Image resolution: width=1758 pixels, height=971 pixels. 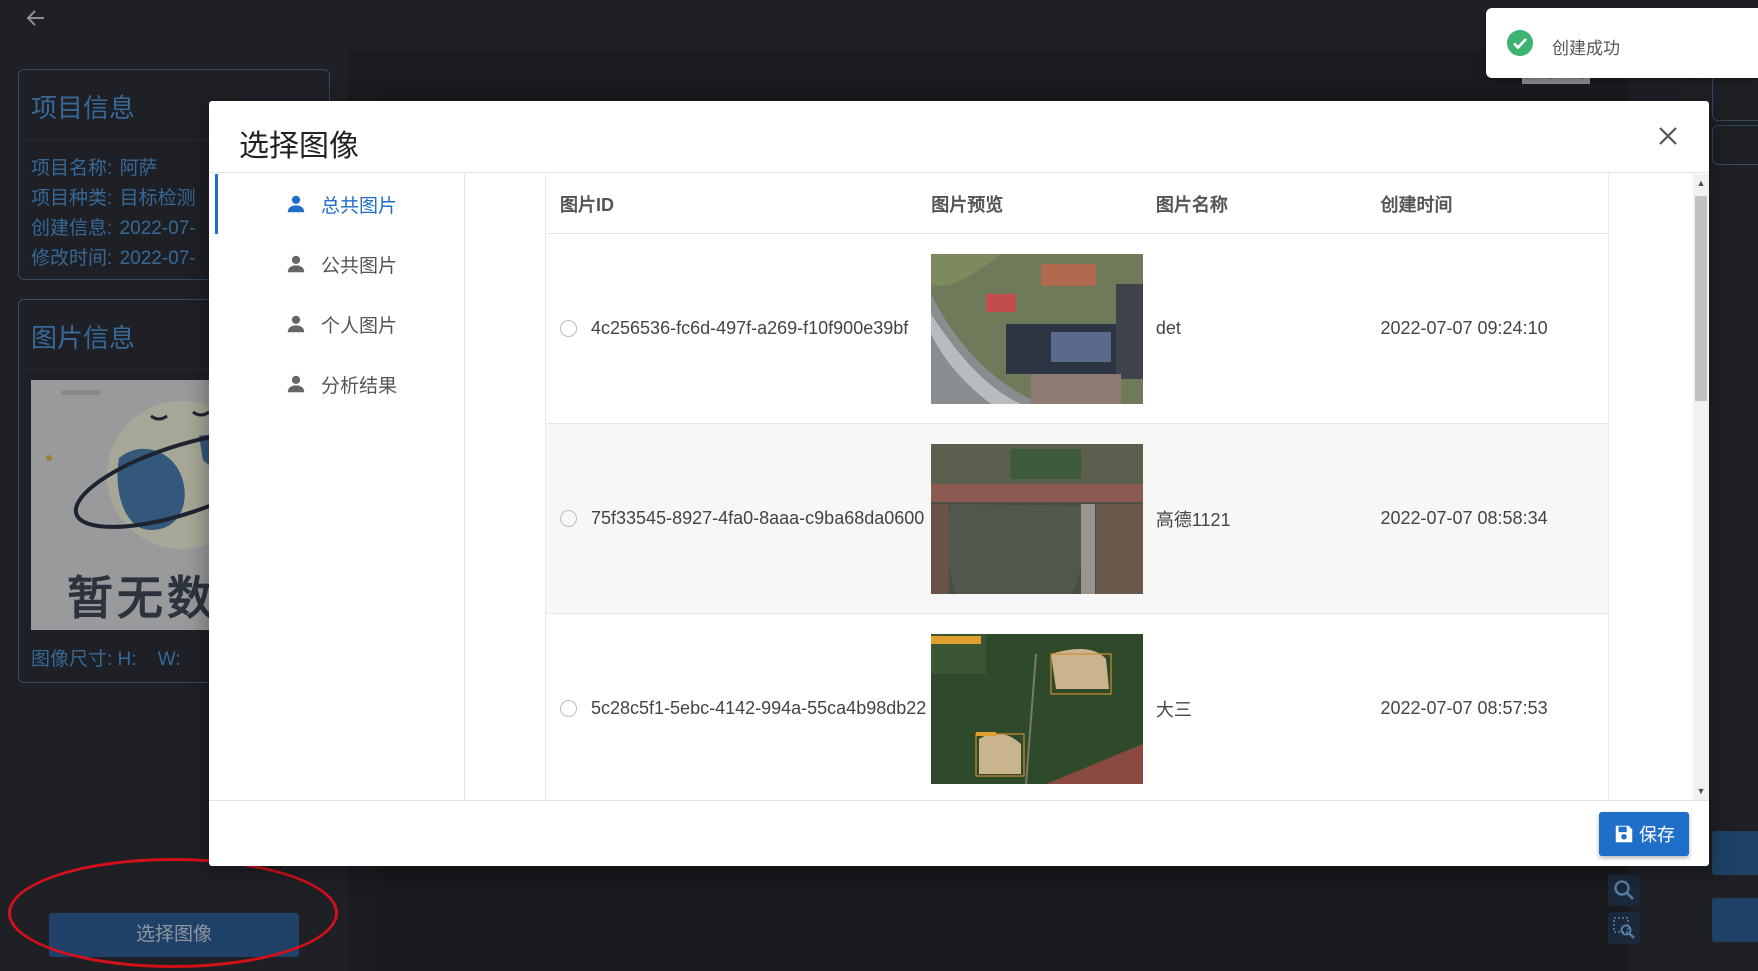 I want to click on column-header-name: 图片名称, so click(x=1191, y=204).